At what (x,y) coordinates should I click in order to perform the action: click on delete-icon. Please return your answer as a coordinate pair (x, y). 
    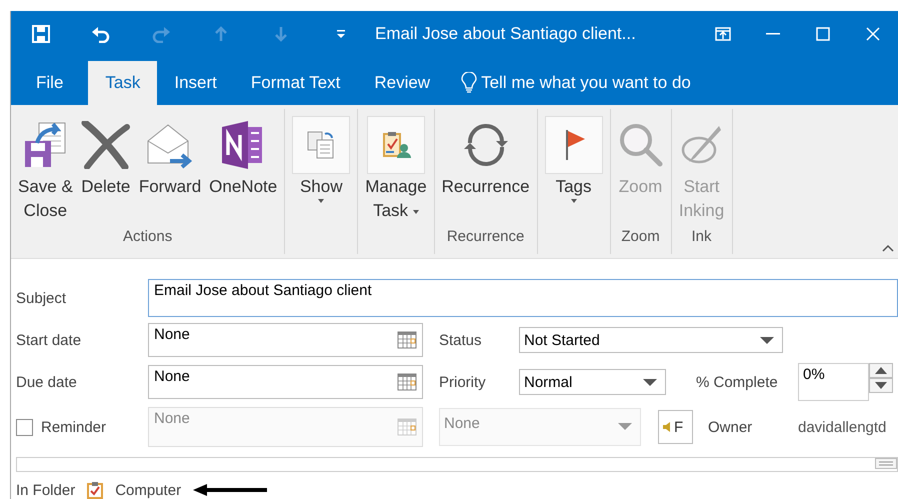
    Looking at the image, I should click on (105, 145).